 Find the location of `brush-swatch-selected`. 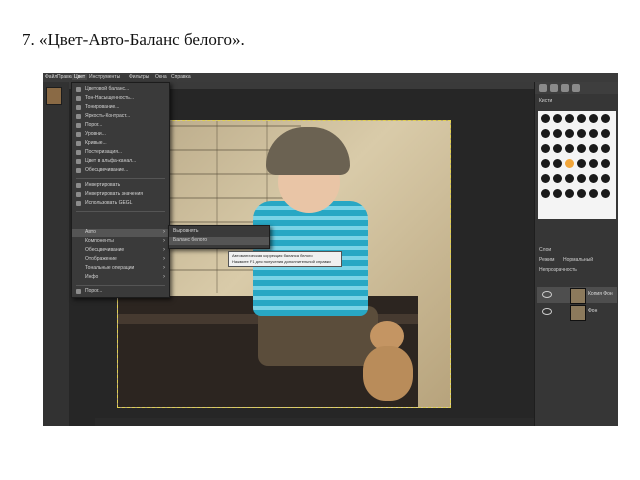

brush-swatch-selected is located at coordinates (569, 163).